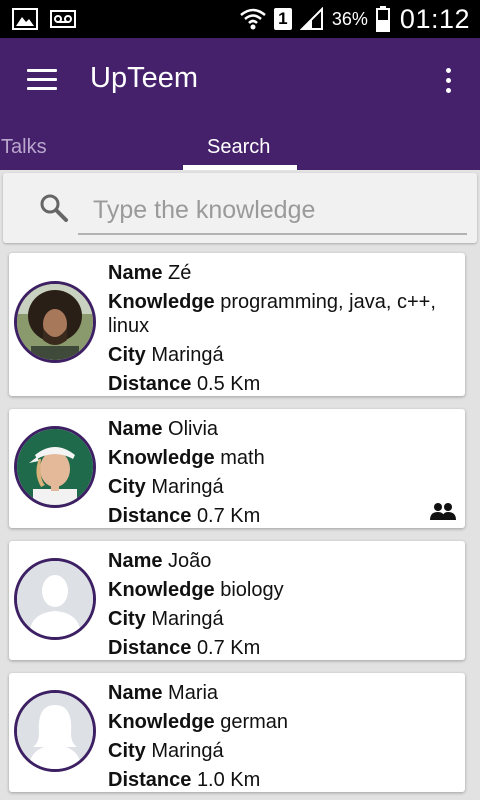 This screenshot has height=800, width=480. Describe the element at coordinates (193, 429) in the screenshot. I see `name-value: Olivia` at that location.